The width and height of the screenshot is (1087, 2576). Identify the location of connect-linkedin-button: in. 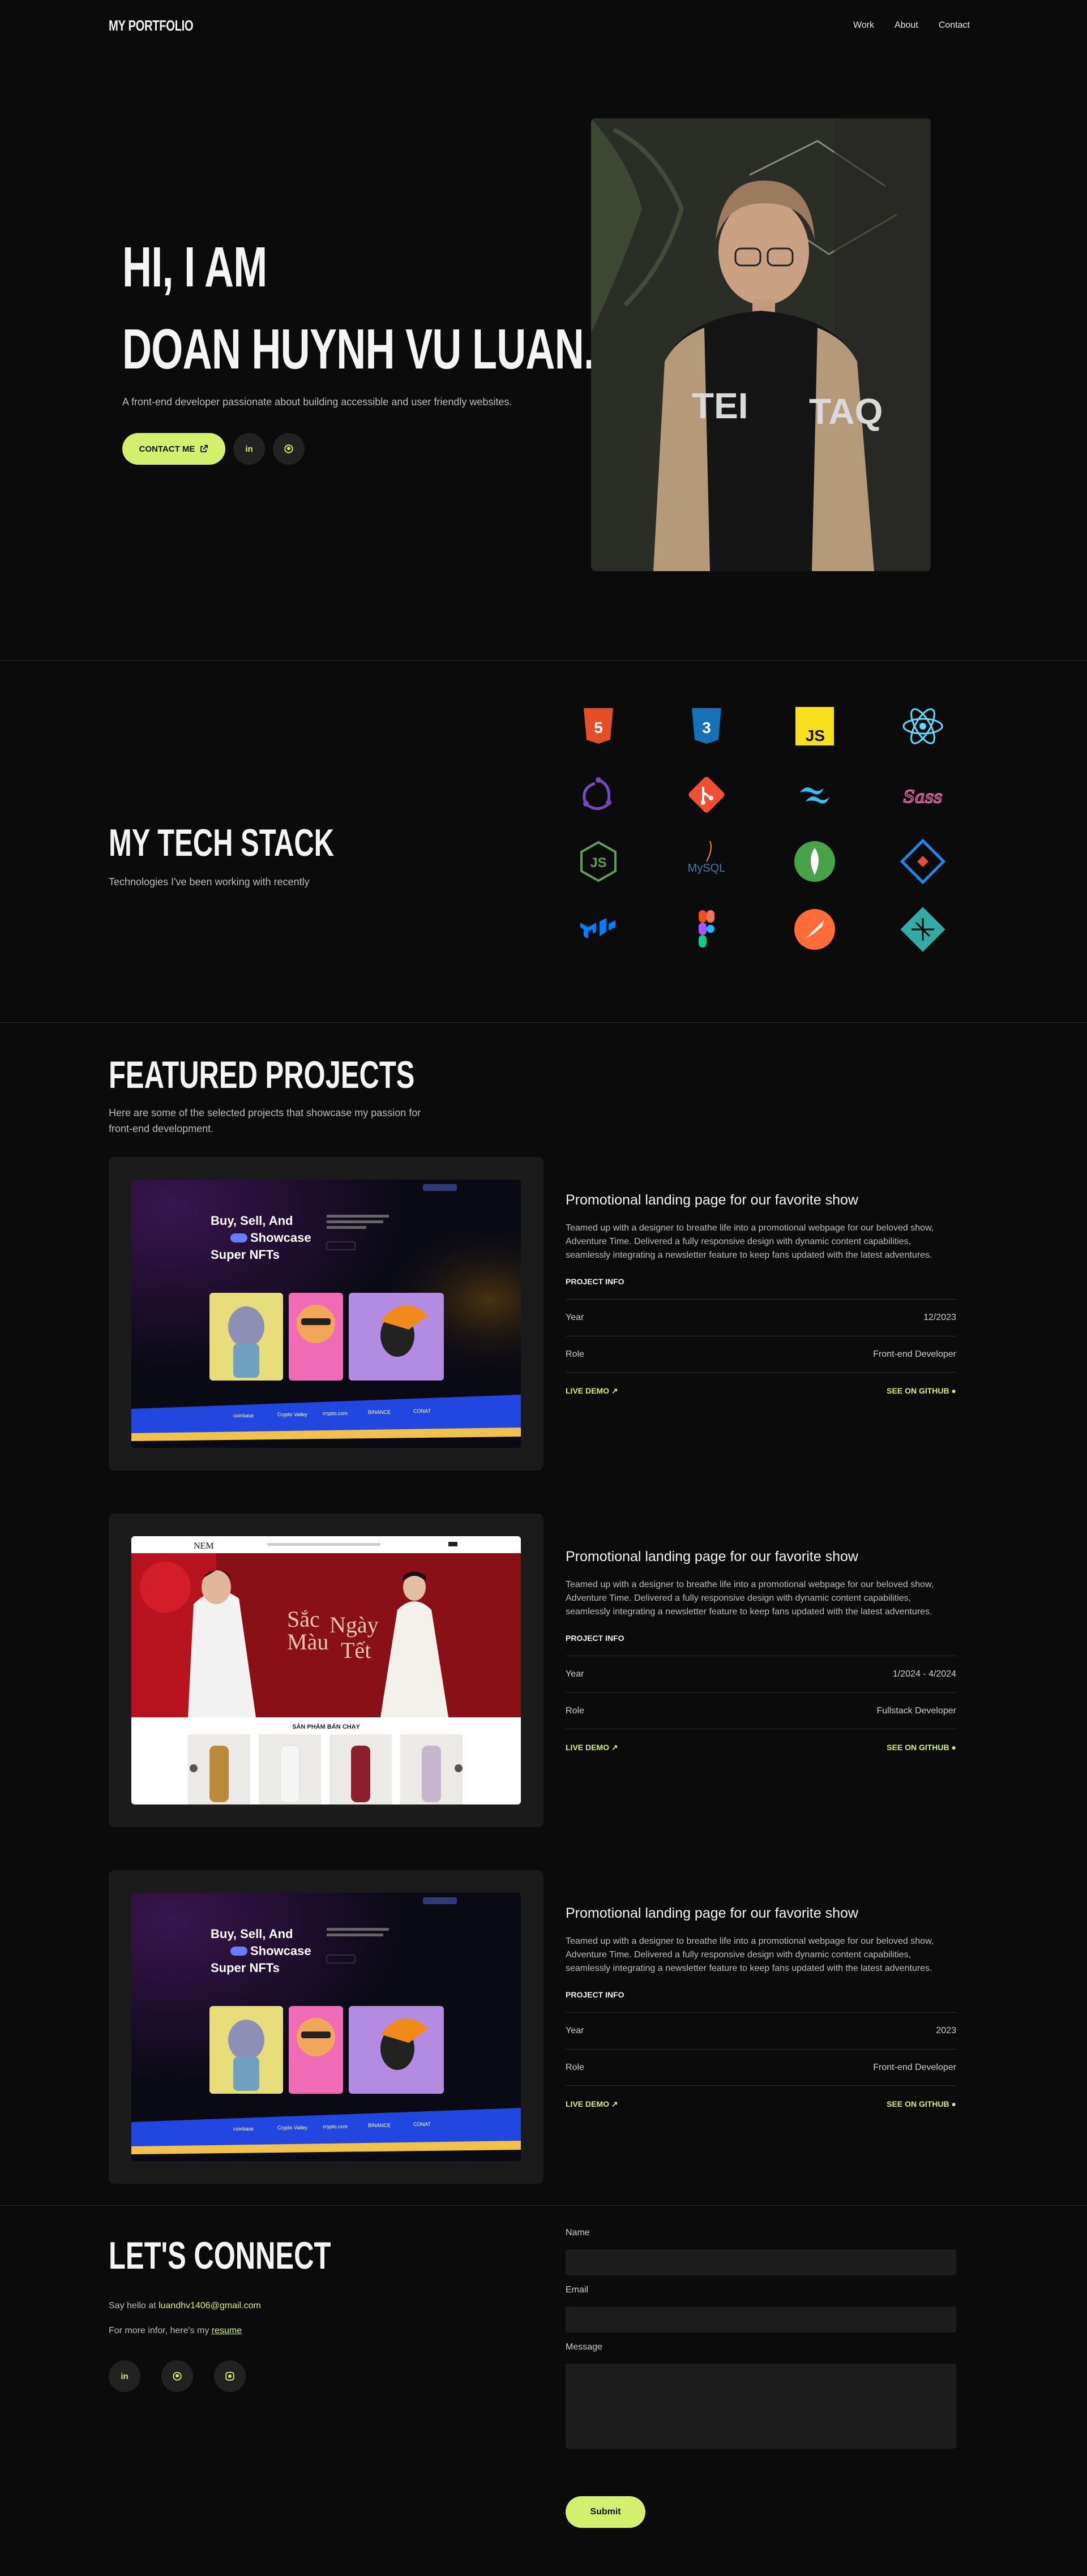
(124, 2376).